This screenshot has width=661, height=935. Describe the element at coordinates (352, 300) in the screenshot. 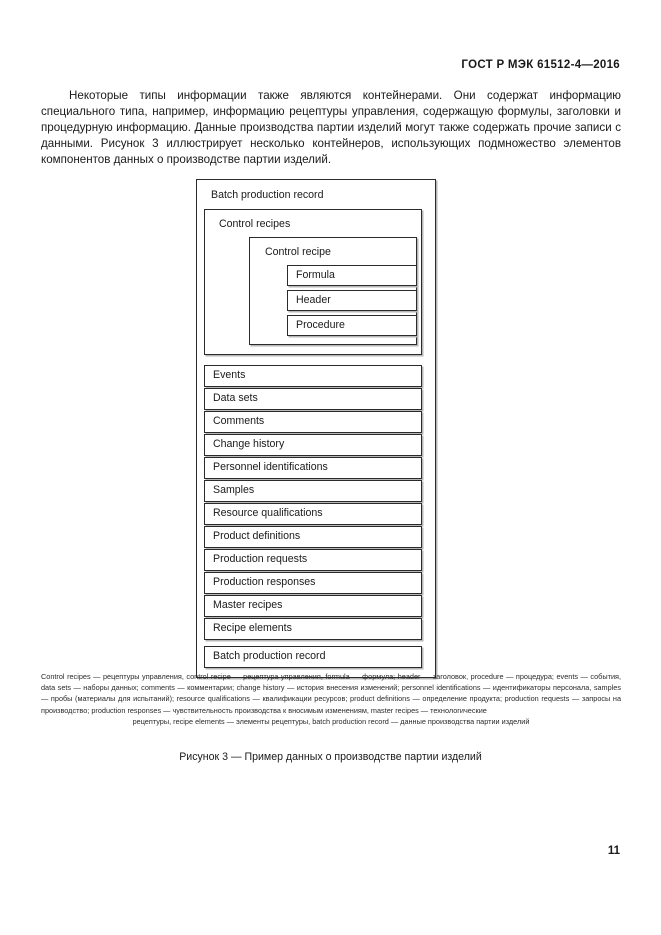

I see `header-box: Header` at that location.